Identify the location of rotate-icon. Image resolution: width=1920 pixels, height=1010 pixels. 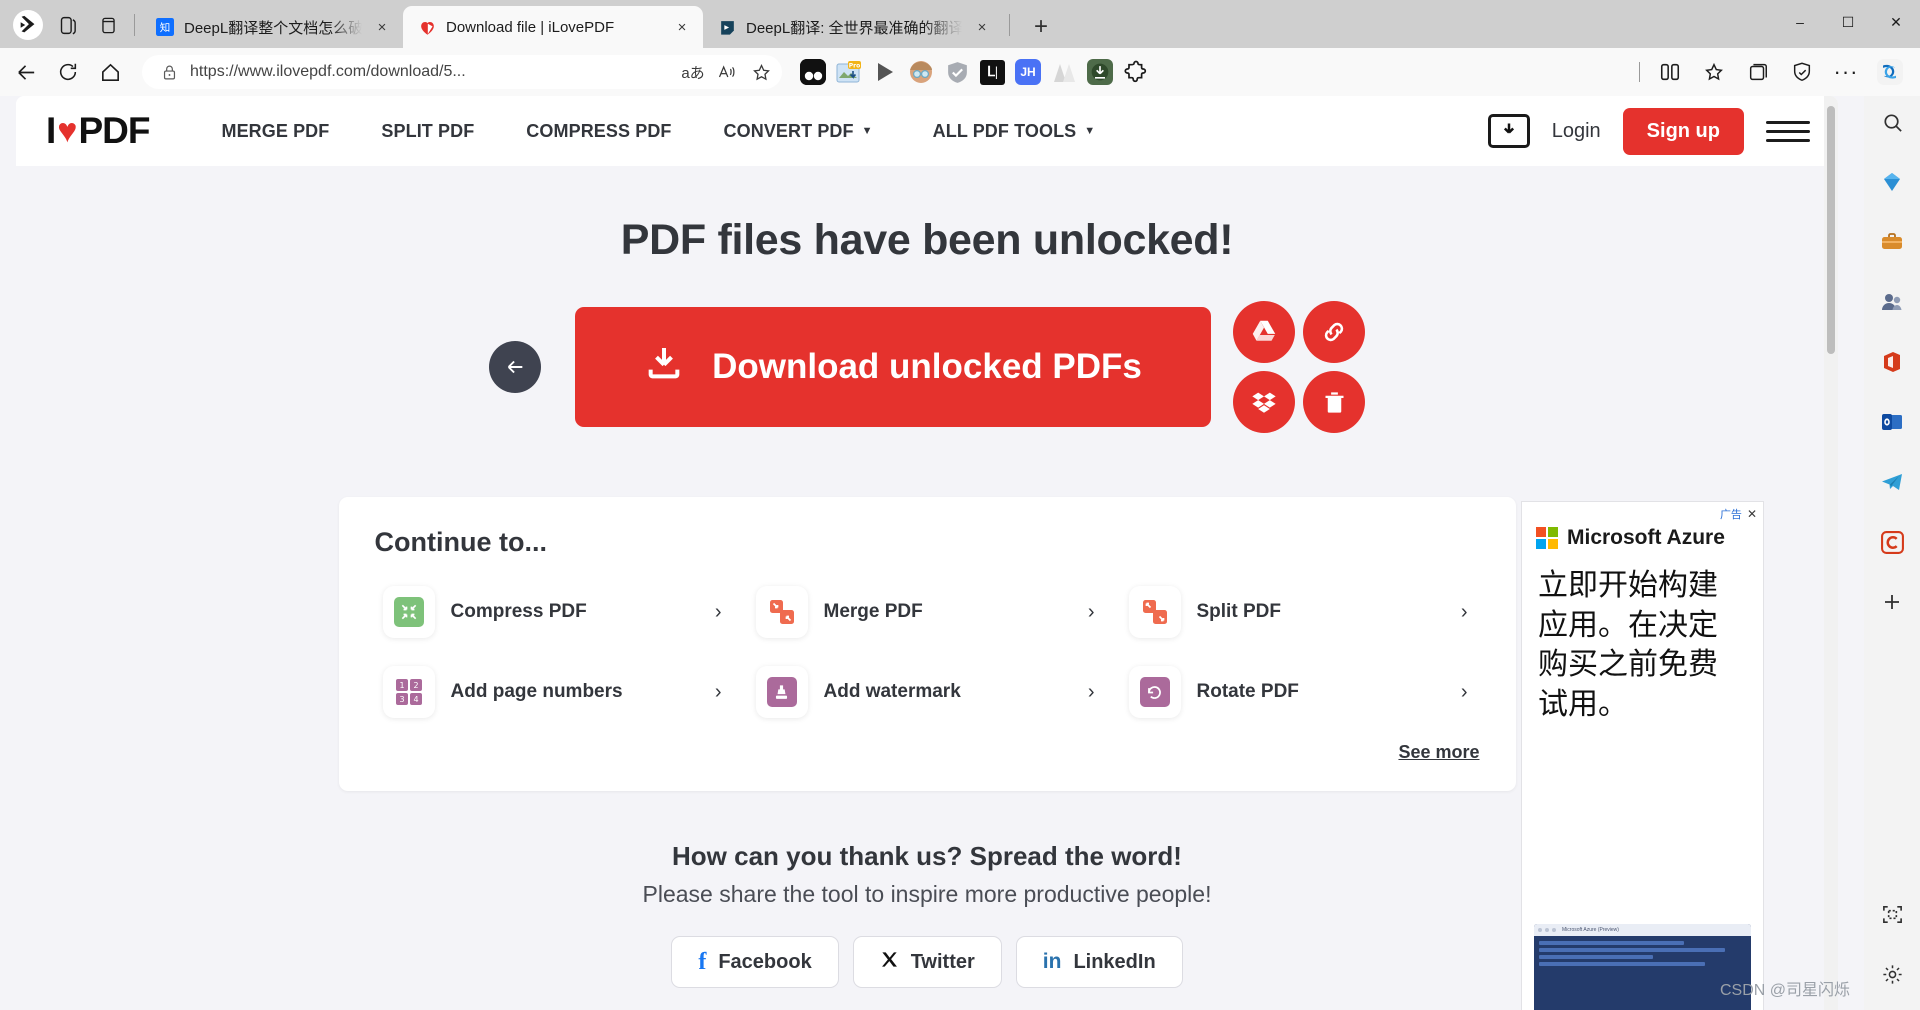
(1154, 692).